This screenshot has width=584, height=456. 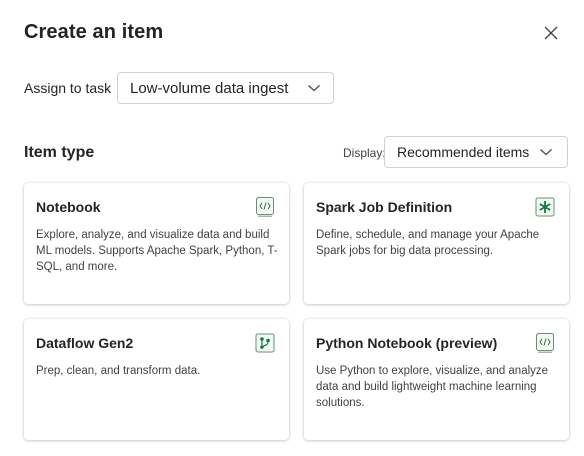 What do you see at coordinates (59, 152) in the screenshot?
I see `item-type-heading: Item type` at bounding box center [59, 152].